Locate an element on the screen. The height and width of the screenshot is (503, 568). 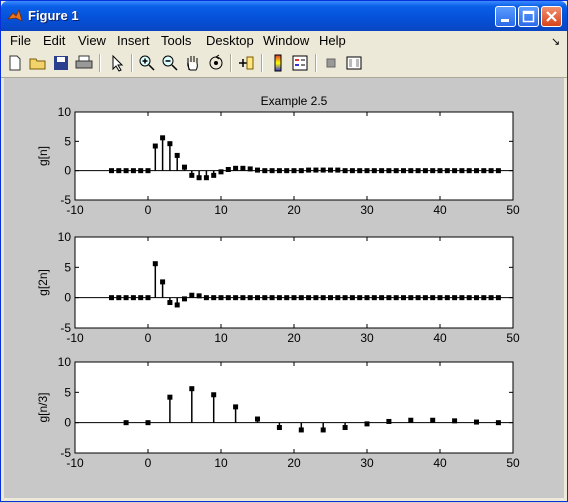
zoom-out-icon is located at coordinates (170, 63).